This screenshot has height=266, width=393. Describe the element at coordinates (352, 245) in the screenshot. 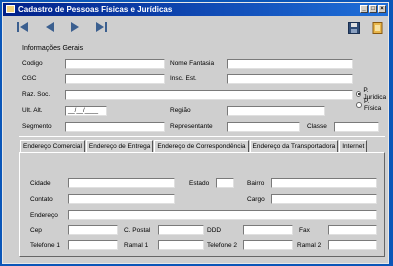

I see `ramal2-field` at that location.